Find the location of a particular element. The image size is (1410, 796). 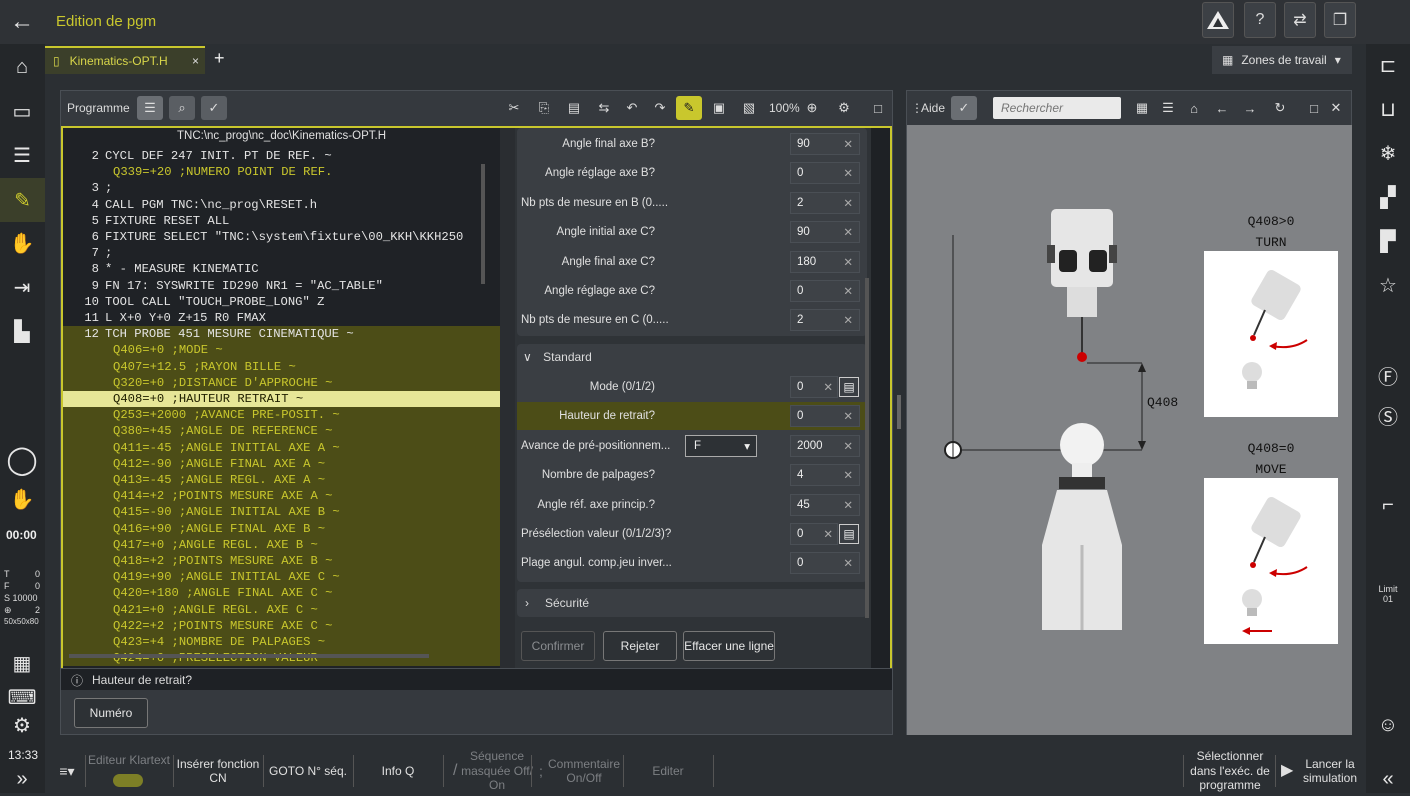

zones-dropdown: ▦ Zones de travail ▾ is located at coordinates (1282, 60).